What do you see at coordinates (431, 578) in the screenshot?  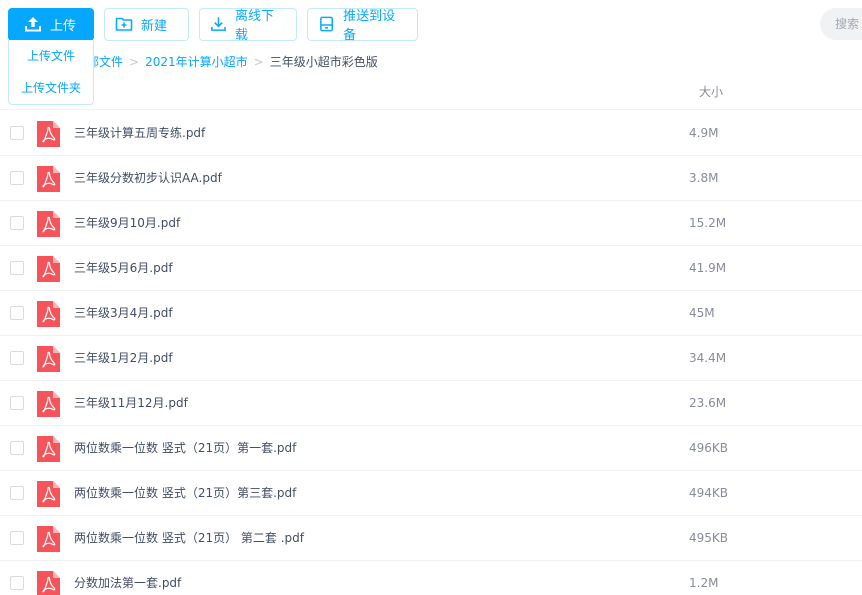 I see `file-row: 分数加法第一套.pdf 1.2M` at bounding box center [431, 578].